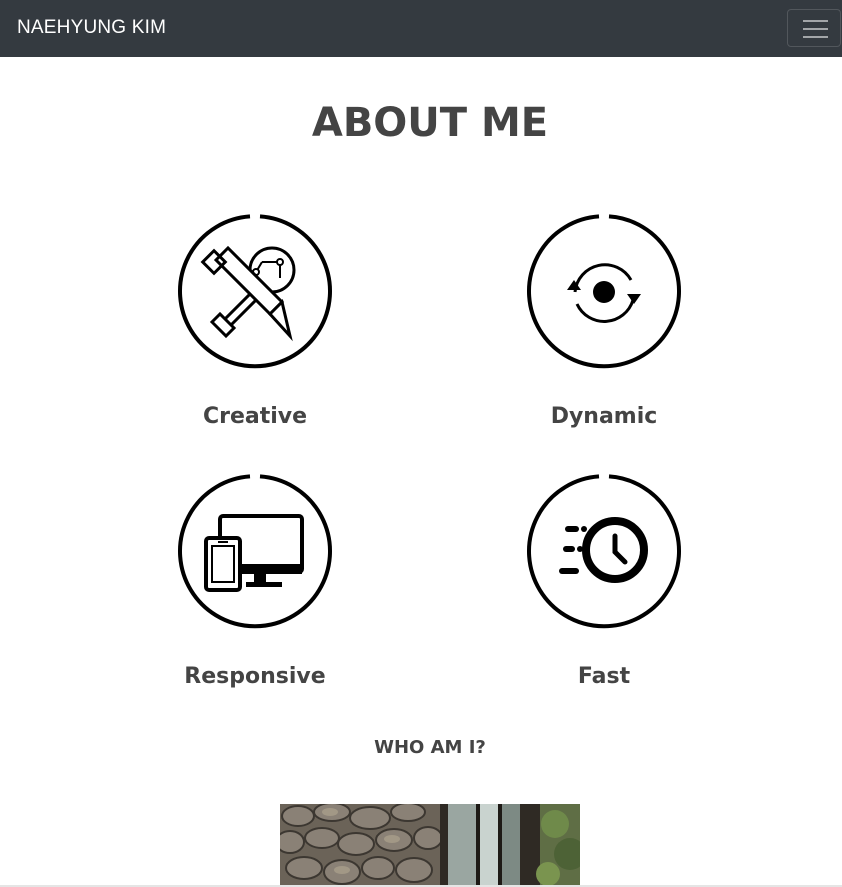  I want to click on feature-dynamic: Dynamic, so click(604, 320).